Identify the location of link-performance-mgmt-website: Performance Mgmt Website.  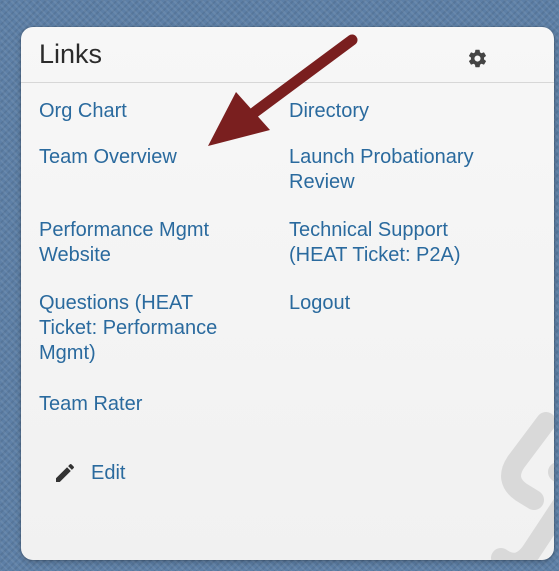
(154, 243).